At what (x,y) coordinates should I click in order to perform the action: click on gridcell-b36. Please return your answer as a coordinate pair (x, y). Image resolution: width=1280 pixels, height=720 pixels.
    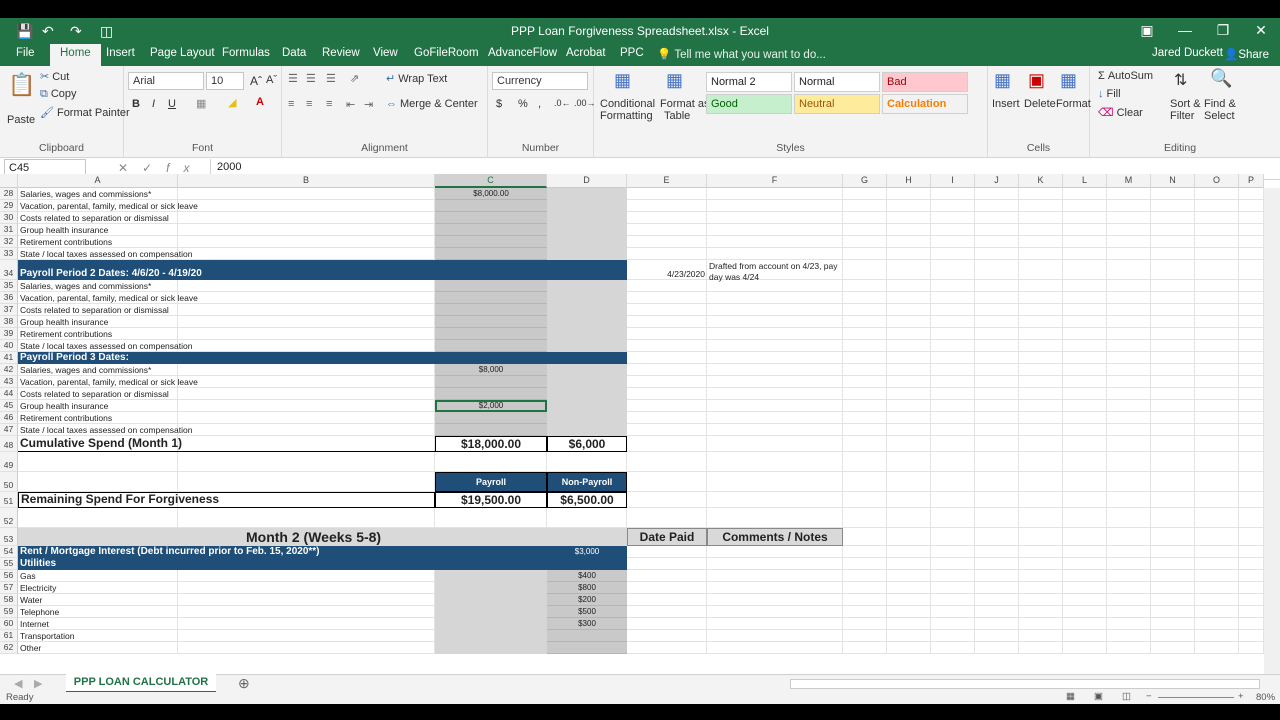
    Looking at the image, I should click on (306, 298).